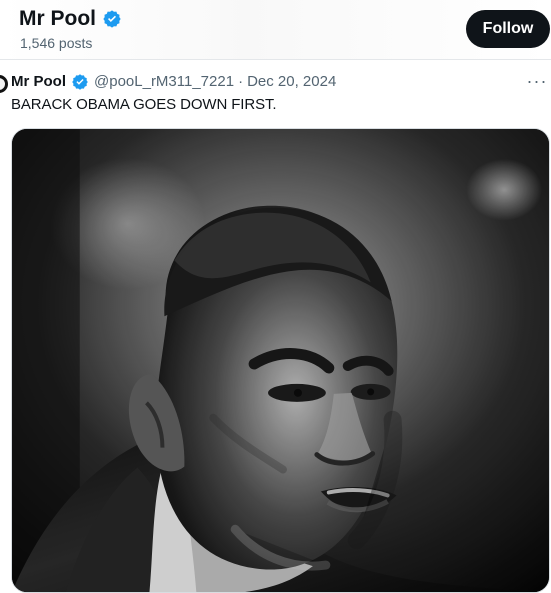 This screenshot has width=551, height=593. I want to click on tweet-text: BARACK OBAMA GOES DOWN FIRST., so click(144, 104).